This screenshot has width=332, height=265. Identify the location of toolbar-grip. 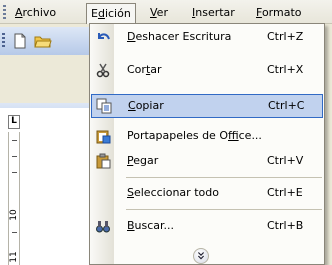
(3, 41).